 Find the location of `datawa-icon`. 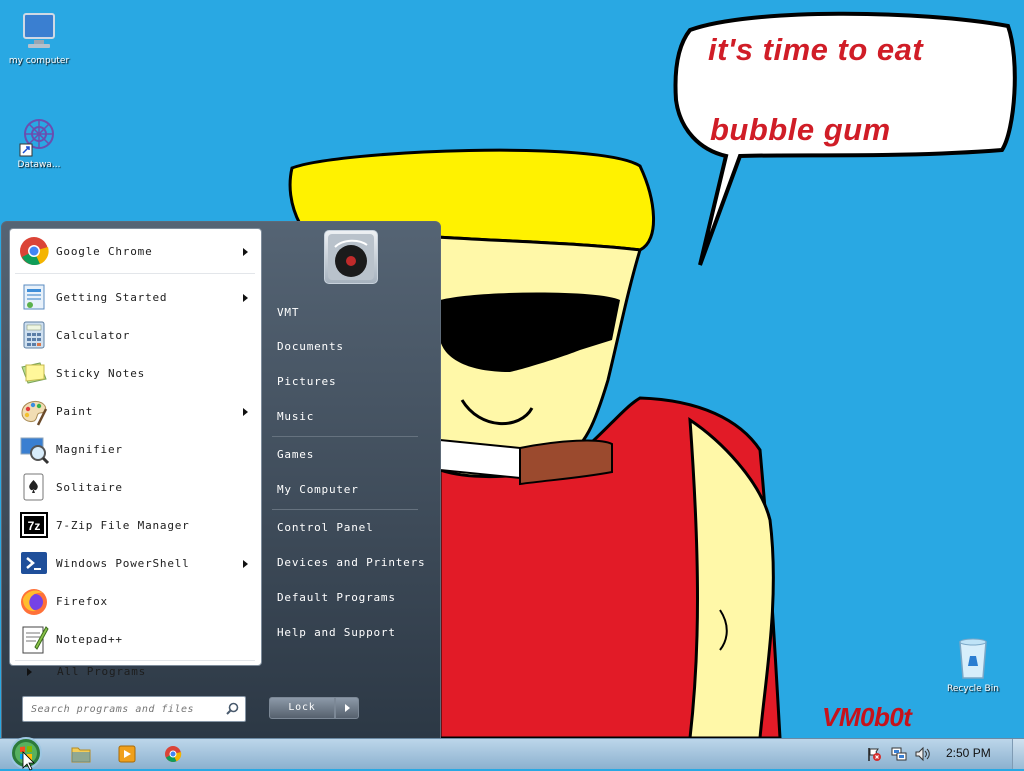

datawa-icon is located at coordinates (36, 138).